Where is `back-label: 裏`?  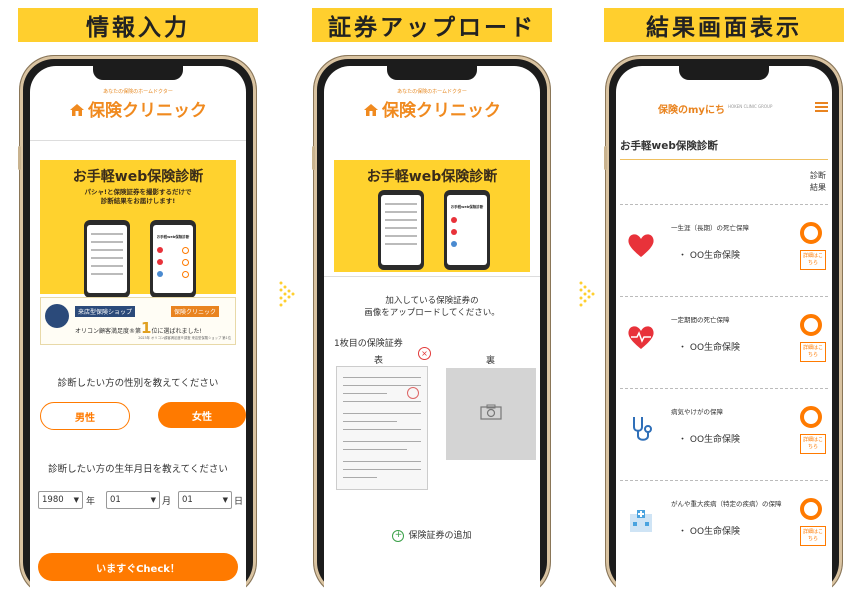 back-label: 裏 is located at coordinates (491, 361).